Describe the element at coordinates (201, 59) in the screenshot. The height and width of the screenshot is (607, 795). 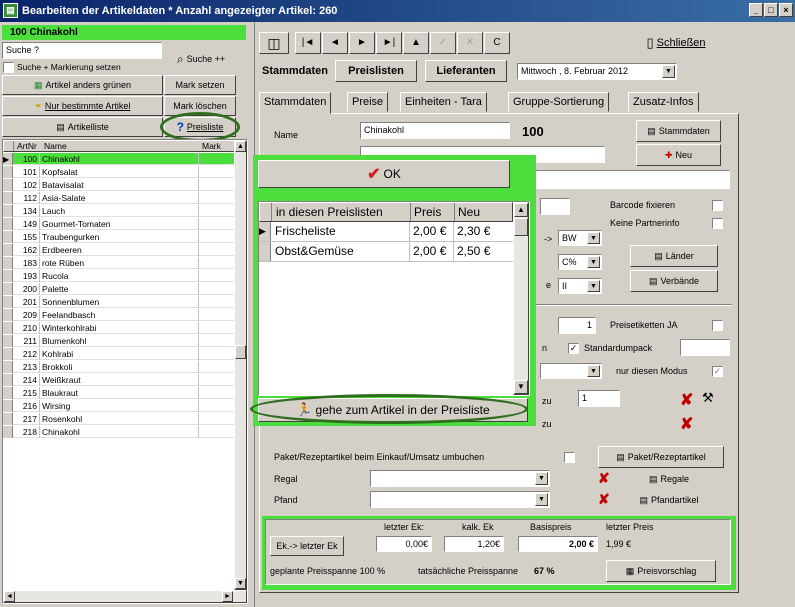
I see `search-plus-button: ⌕ Suche ++` at that location.